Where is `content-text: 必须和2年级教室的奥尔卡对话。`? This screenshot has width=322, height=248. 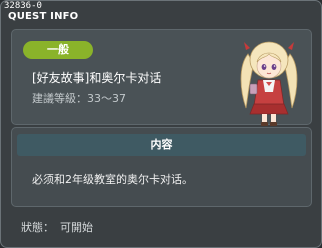 content-text: 必须和2年级教室的奥尔卡对话。 is located at coordinates (112, 179).